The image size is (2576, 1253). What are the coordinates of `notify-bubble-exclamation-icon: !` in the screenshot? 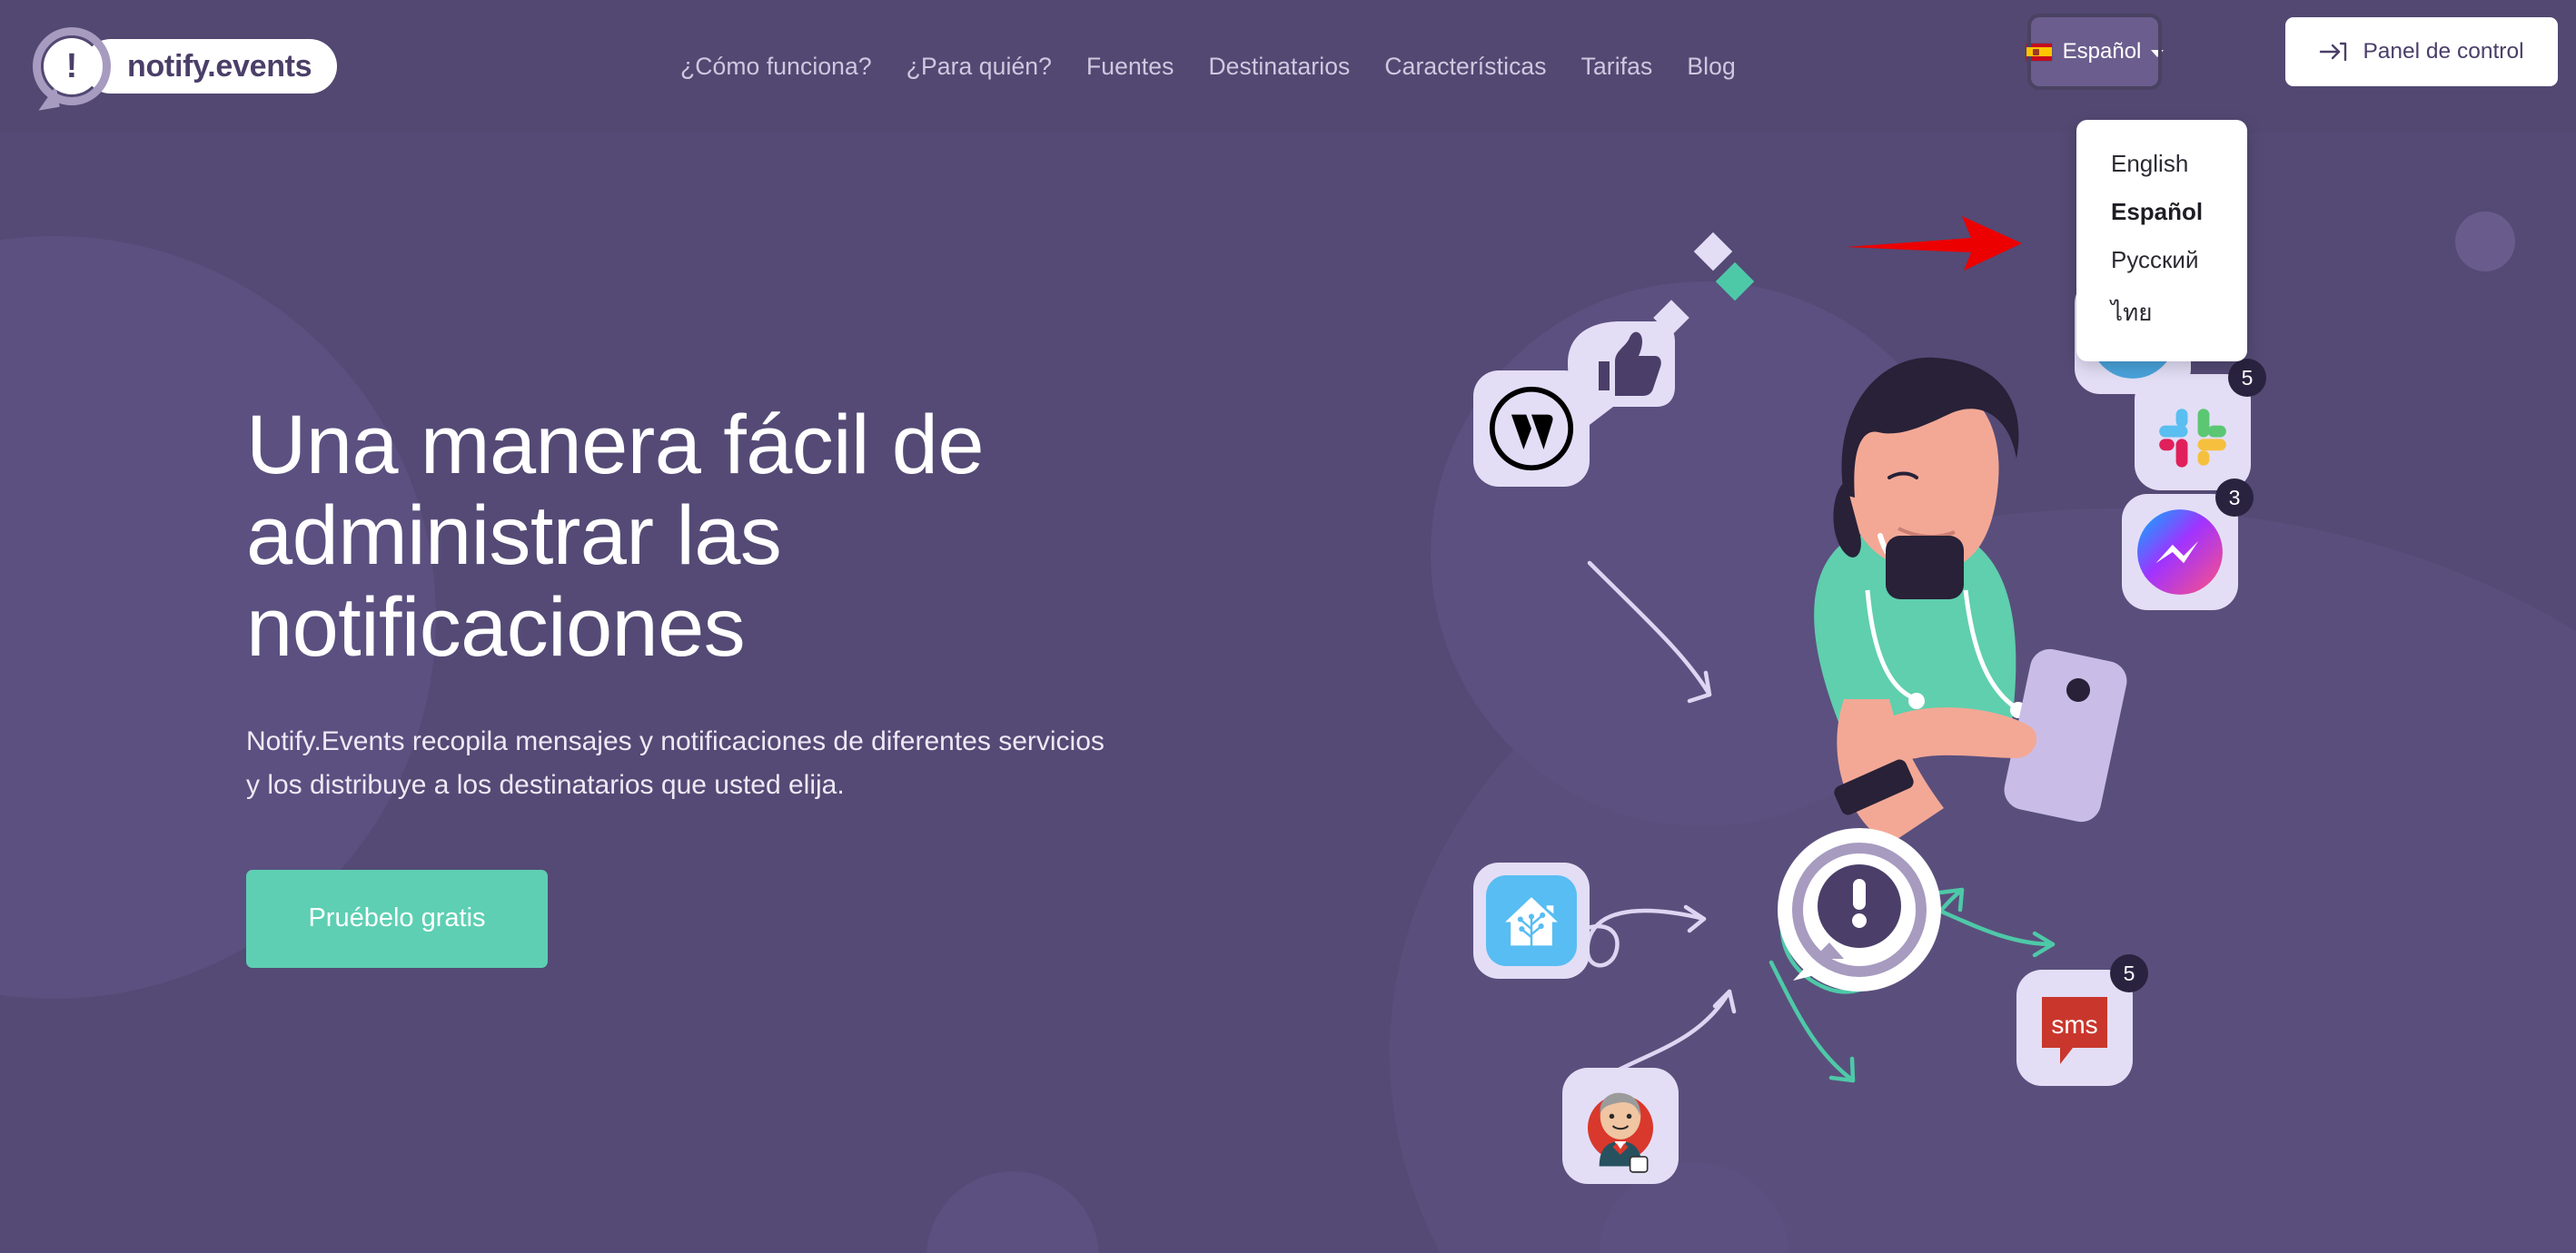 It's located at (72, 66).